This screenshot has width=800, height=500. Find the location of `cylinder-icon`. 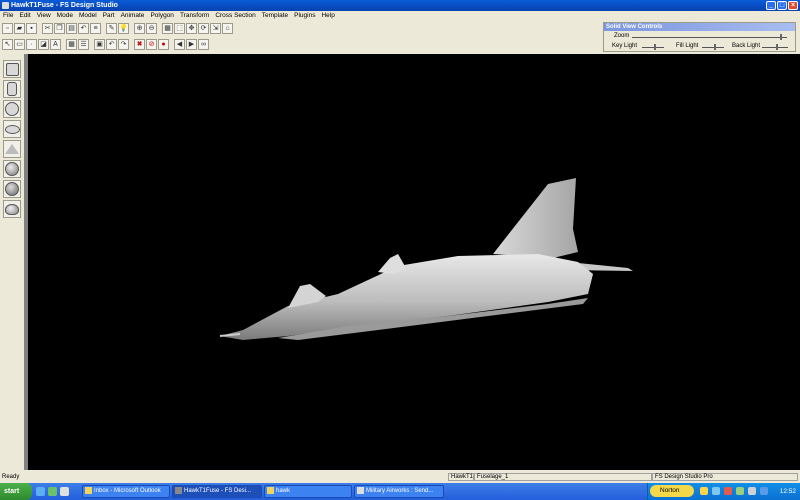

cylinder-icon is located at coordinates (12, 89).